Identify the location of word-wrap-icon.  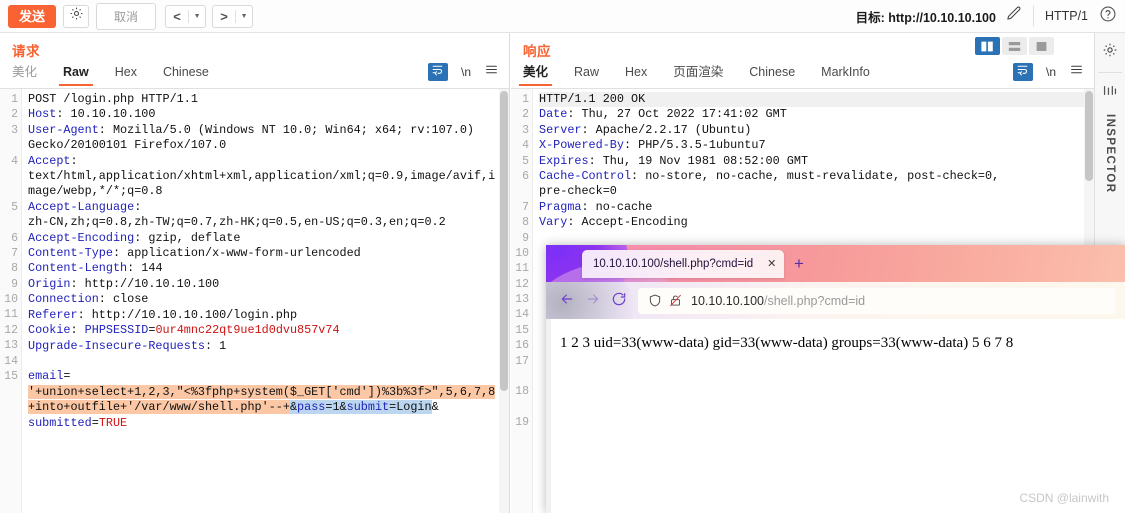
(437, 72).